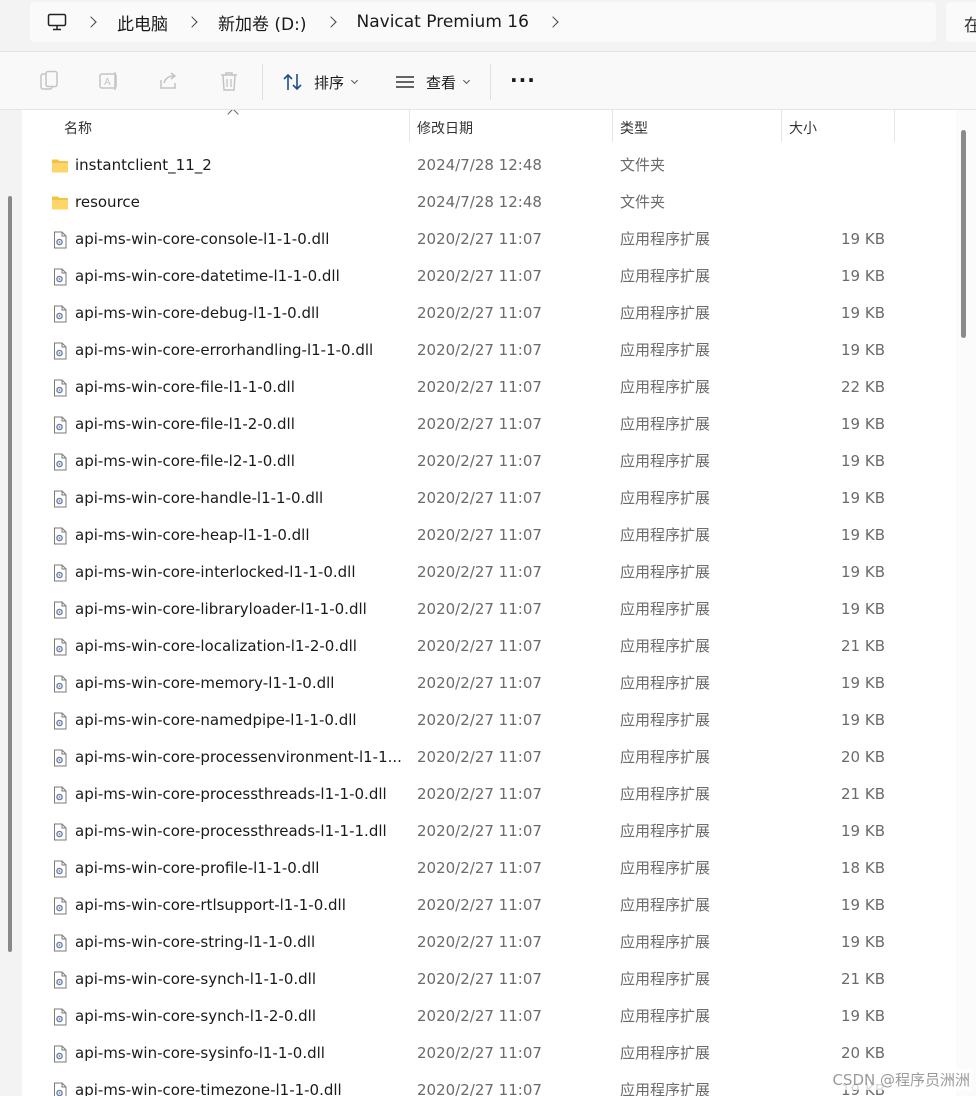 Image resolution: width=976 pixels, height=1096 pixels. What do you see at coordinates (292, 82) in the screenshot?
I see `sort-icon` at bounding box center [292, 82].